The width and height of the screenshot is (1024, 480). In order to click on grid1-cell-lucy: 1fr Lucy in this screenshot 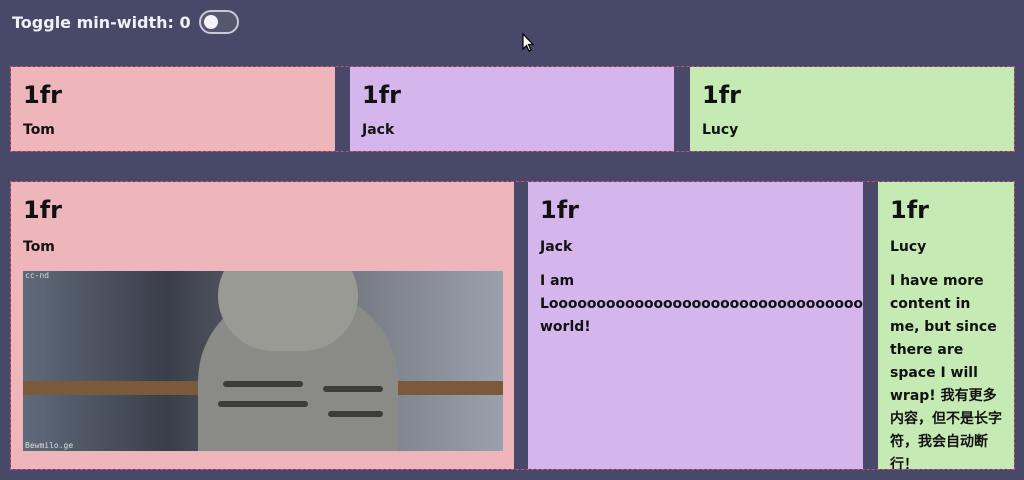, I will do `click(852, 109)`.